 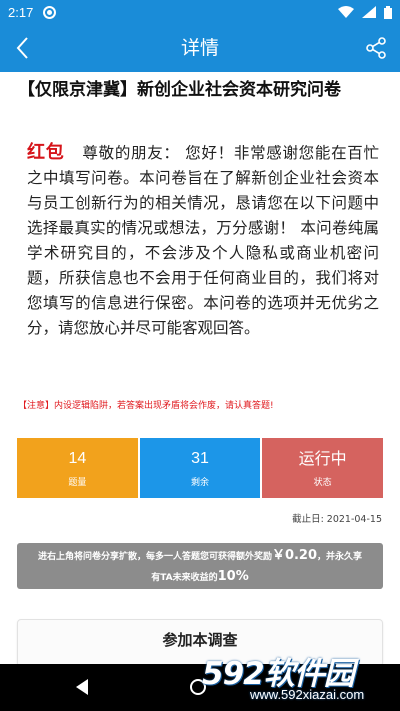 I want to click on status-time: 2:17, so click(x=21, y=12).